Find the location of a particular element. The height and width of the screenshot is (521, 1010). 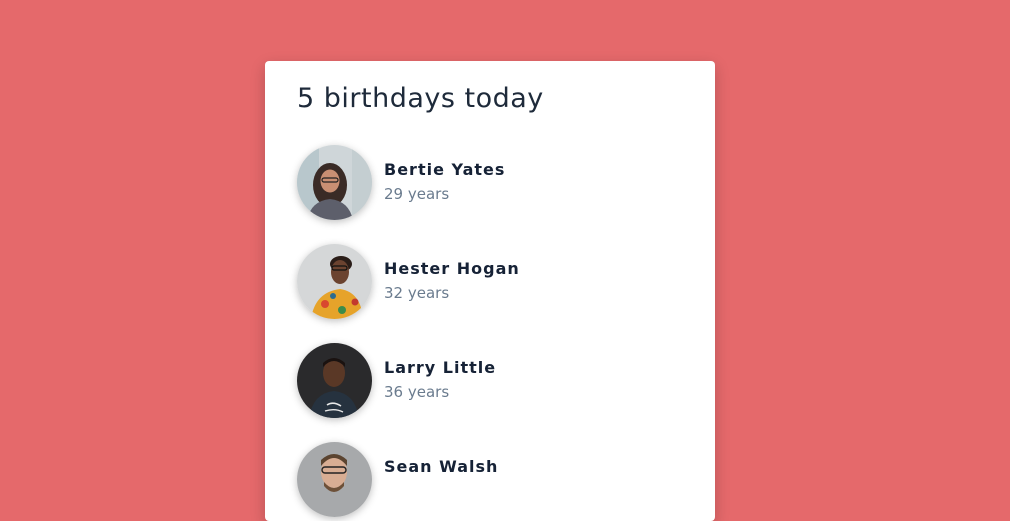

person-name: Hester Hogan is located at coordinates (452, 268).